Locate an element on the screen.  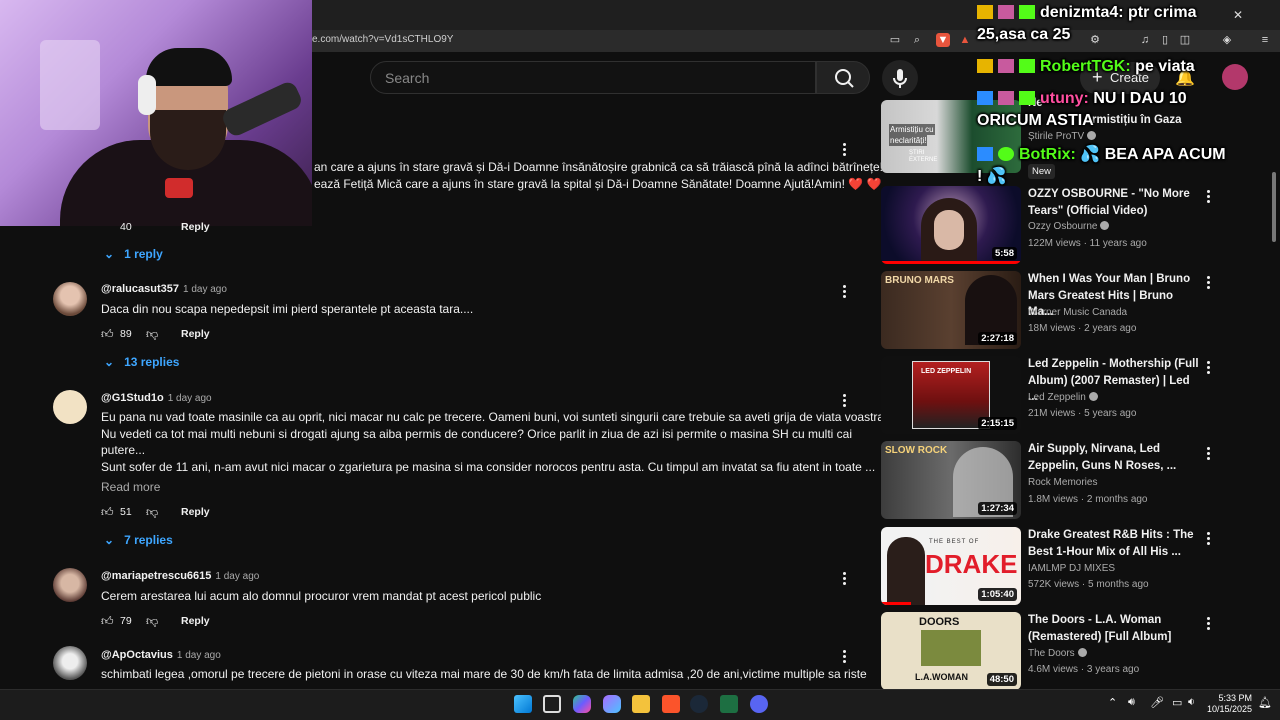
discord-icon is located at coordinates (759, 704).